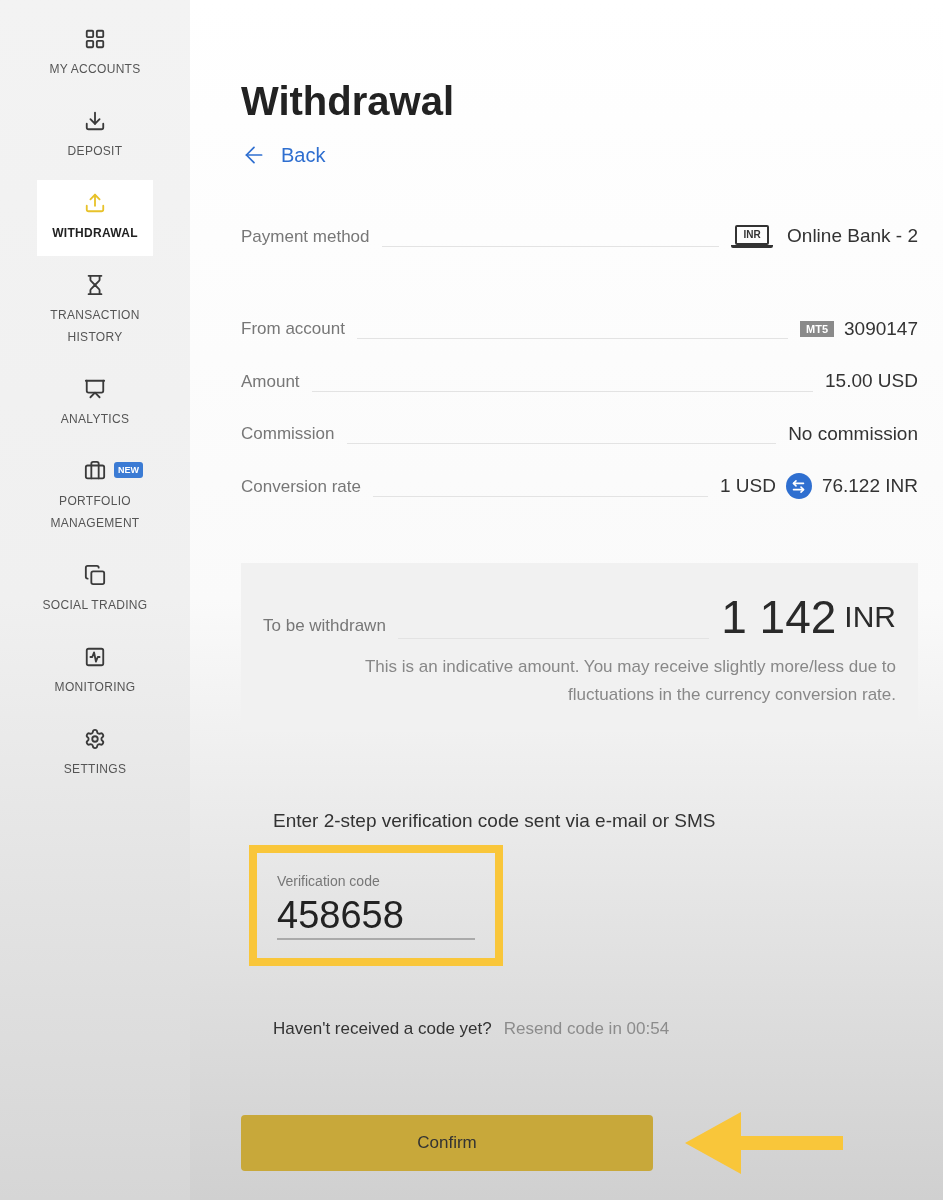  Describe the element at coordinates (881, 328) in the screenshot. I see `detail-value: 3090147` at that location.